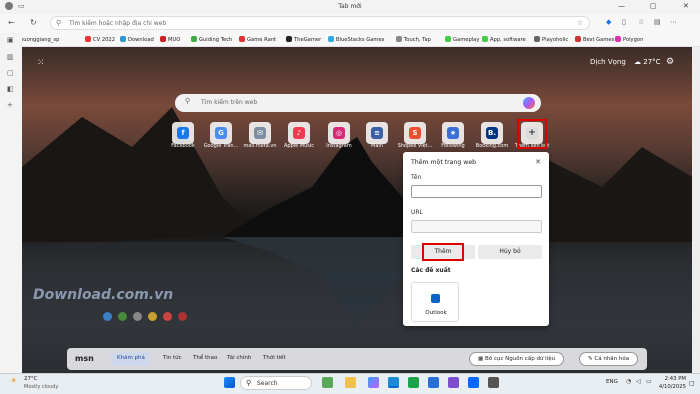 The image size is (700, 394). What do you see at coordinates (653, 6) in the screenshot?
I see `maximize-icon: ▢` at bounding box center [653, 6].